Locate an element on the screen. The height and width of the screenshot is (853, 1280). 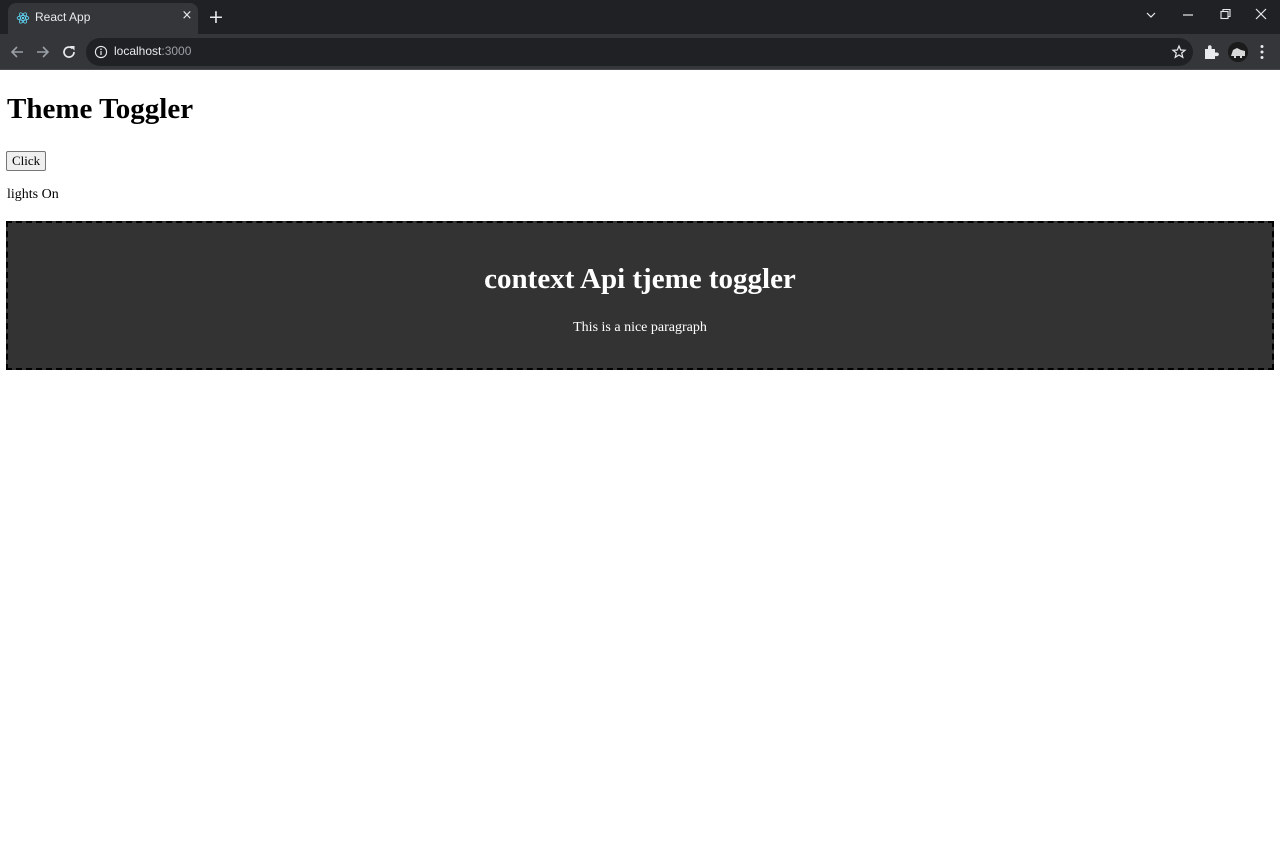
kebab-menu-icon is located at coordinates (1262, 52).